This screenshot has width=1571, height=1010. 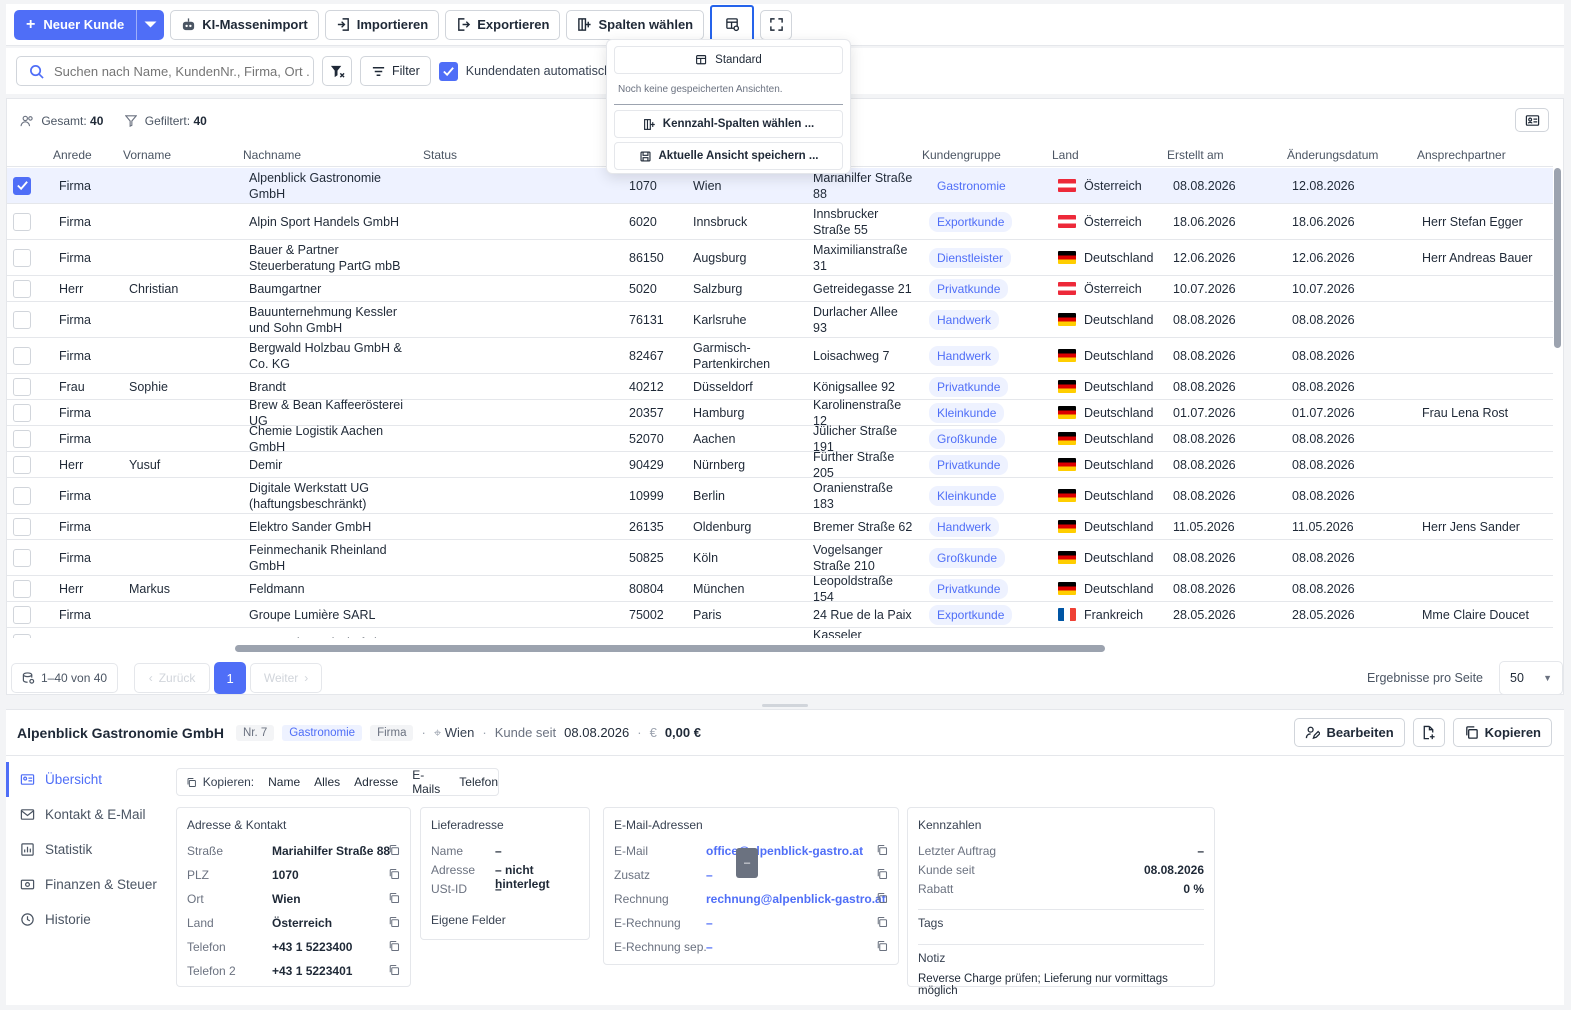 What do you see at coordinates (147, 155) in the screenshot?
I see `column-header-1: Vorname` at bounding box center [147, 155].